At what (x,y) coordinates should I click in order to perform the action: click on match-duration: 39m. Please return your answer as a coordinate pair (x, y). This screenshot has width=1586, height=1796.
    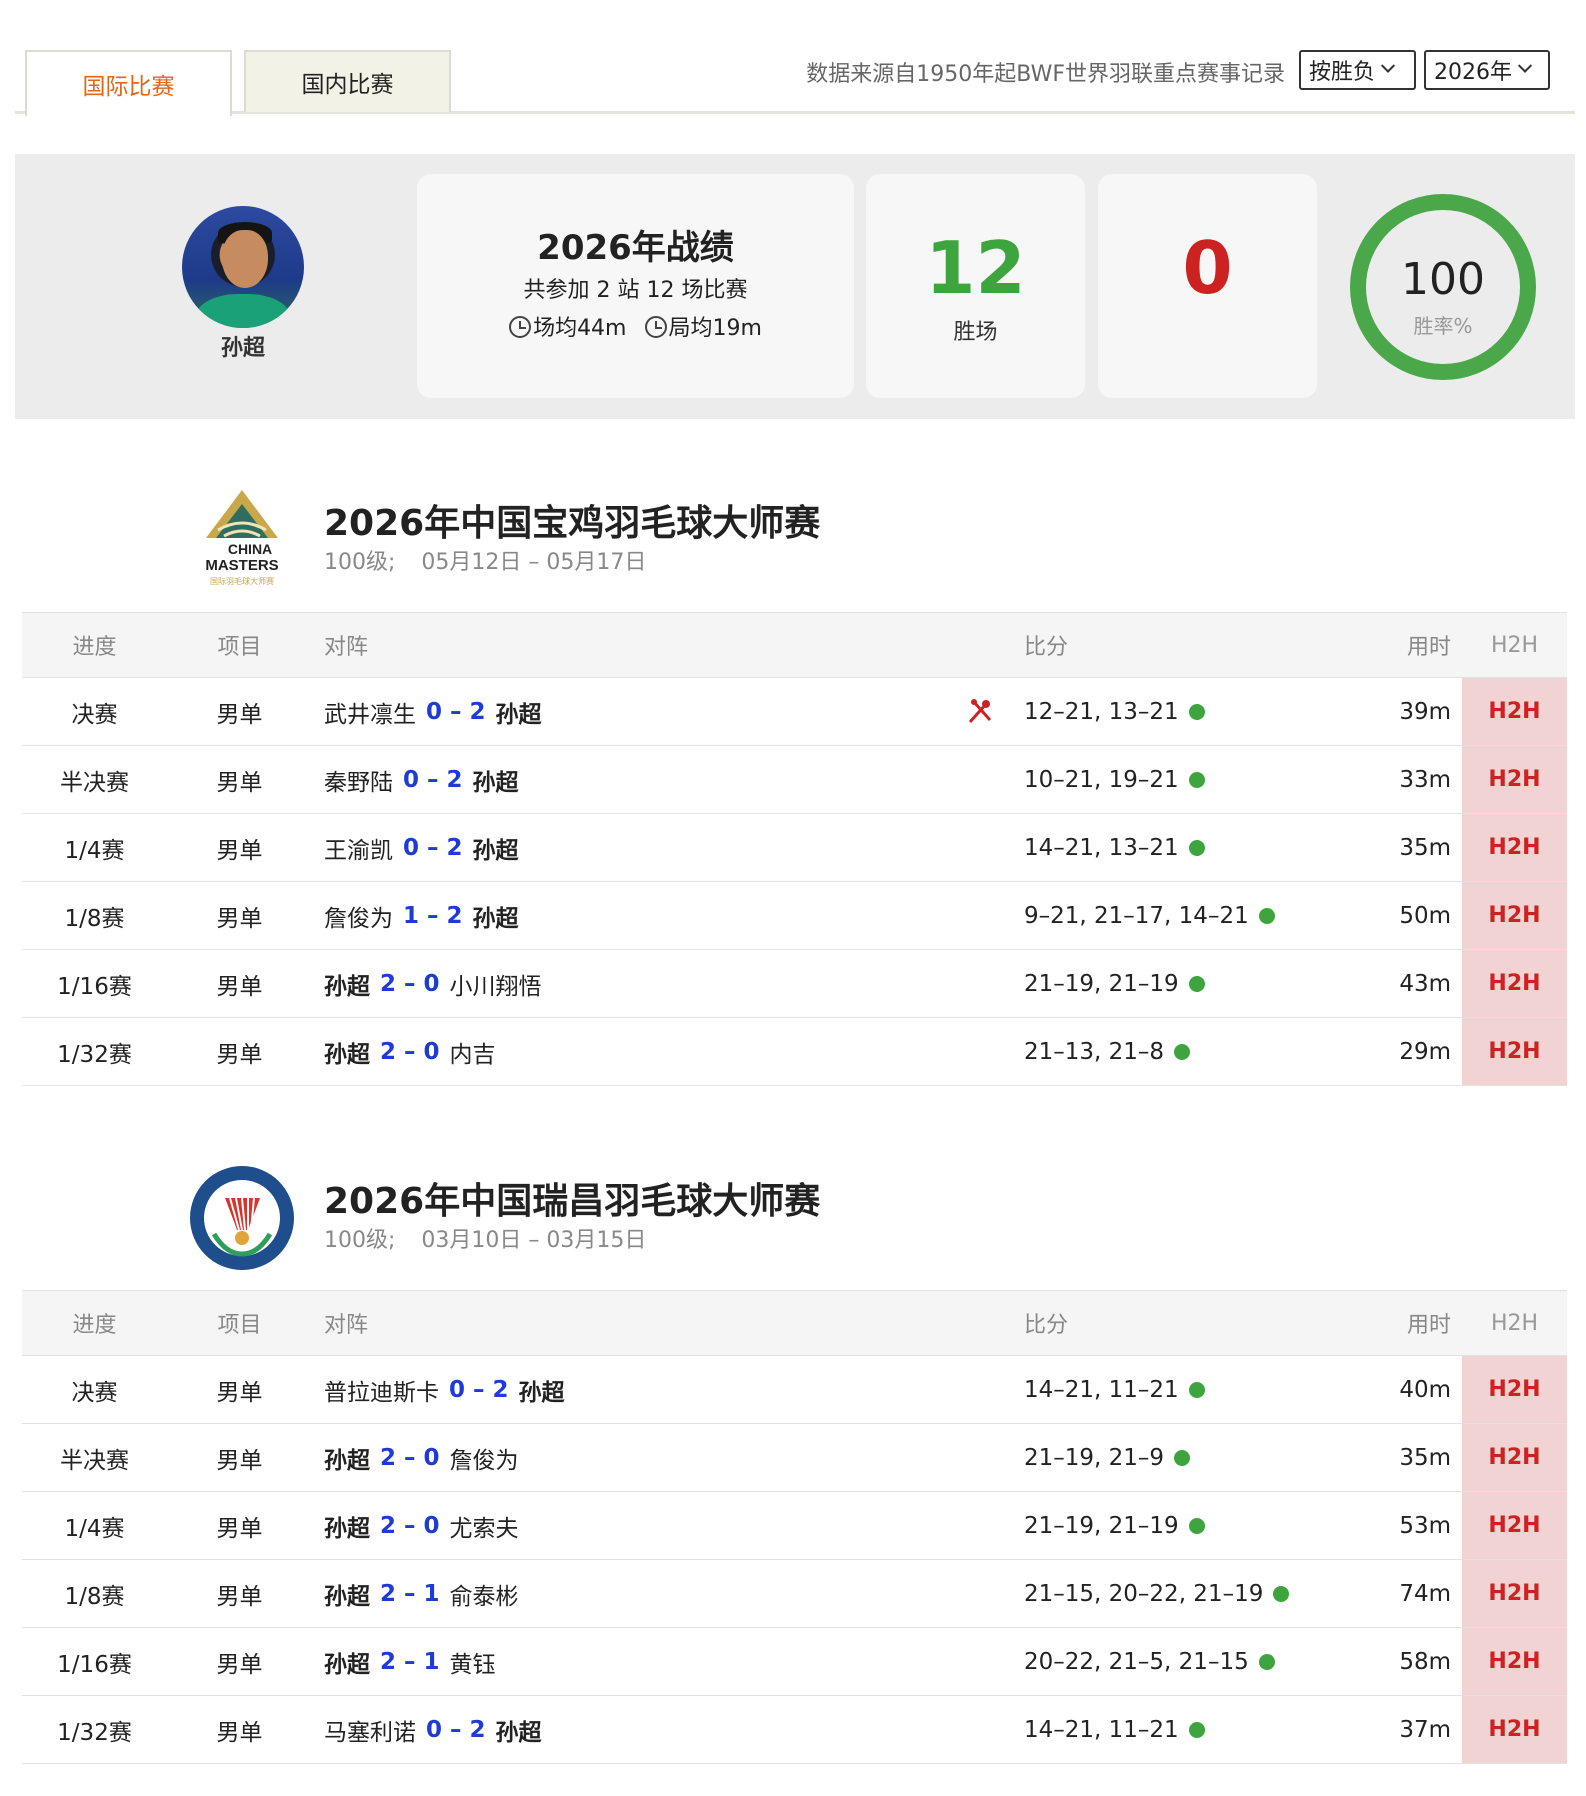
    Looking at the image, I should click on (1425, 711).